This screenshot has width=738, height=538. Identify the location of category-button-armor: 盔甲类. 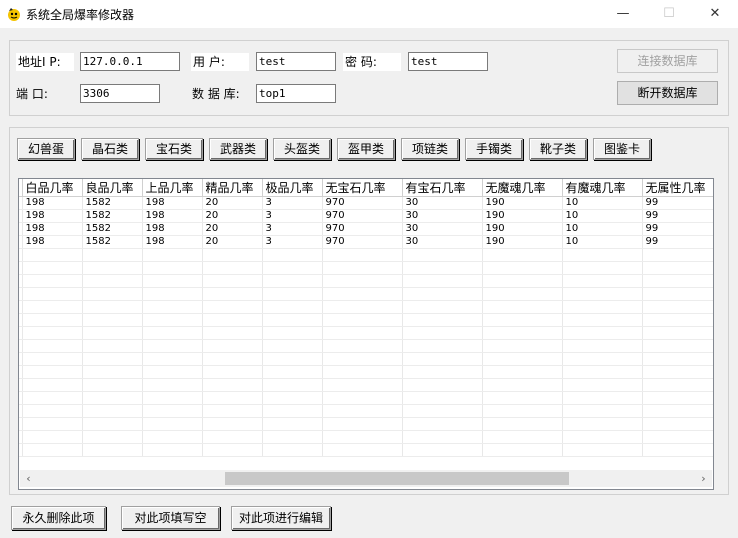
(366, 149).